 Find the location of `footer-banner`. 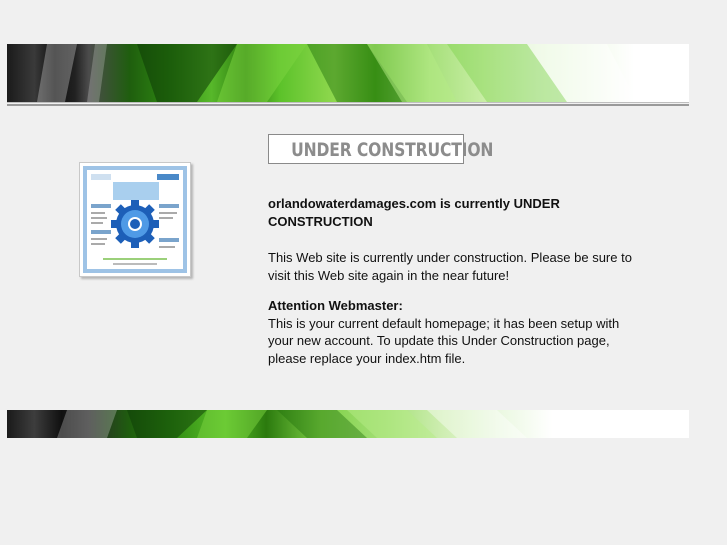

footer-banner is located at coordinates (348, 424).